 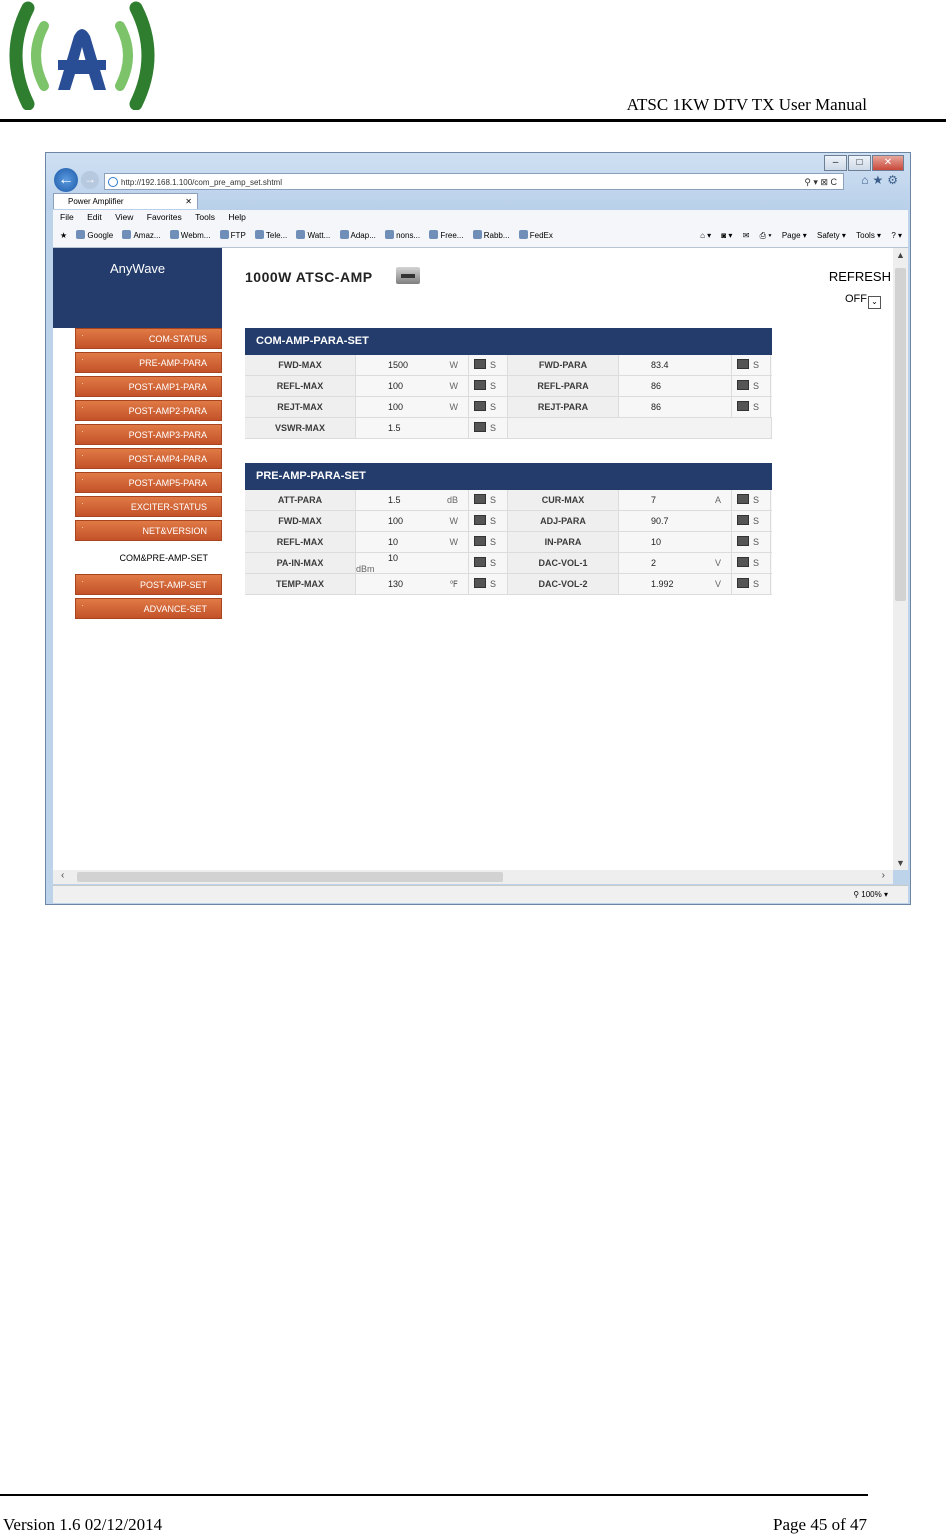 What do you see at coordinates (794, 235) in the screenshot?
I see `page-menu: Page ▾` at bounding box center [794, 235].